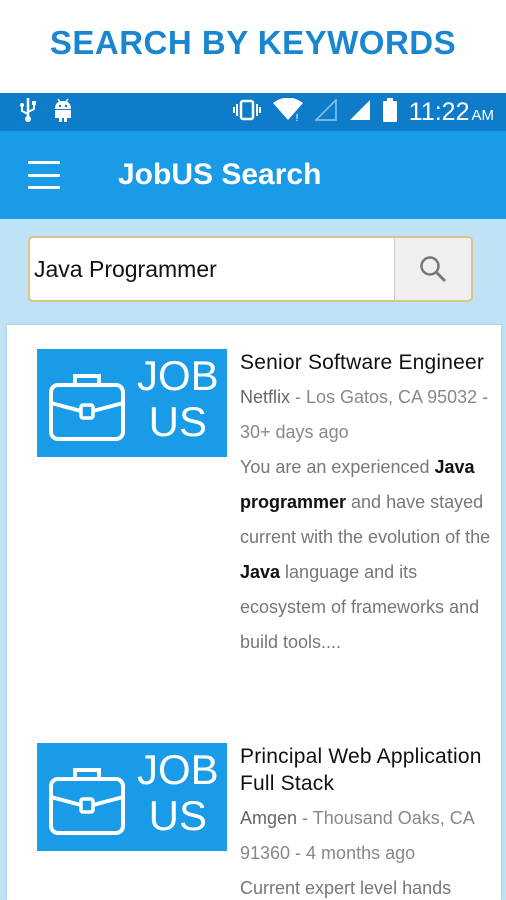 The image size is (506, 900). Describe the element at coordinates (28, 112) in the screenshot. I see `usb-icon` at that location.